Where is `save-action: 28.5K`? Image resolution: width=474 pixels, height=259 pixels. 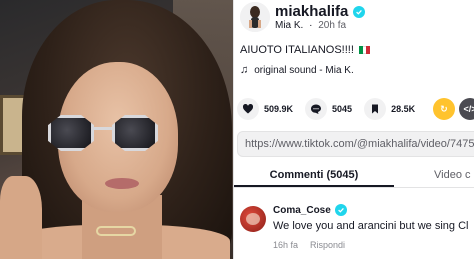 save-action: 28.5K is located at coordinates (389, 109).